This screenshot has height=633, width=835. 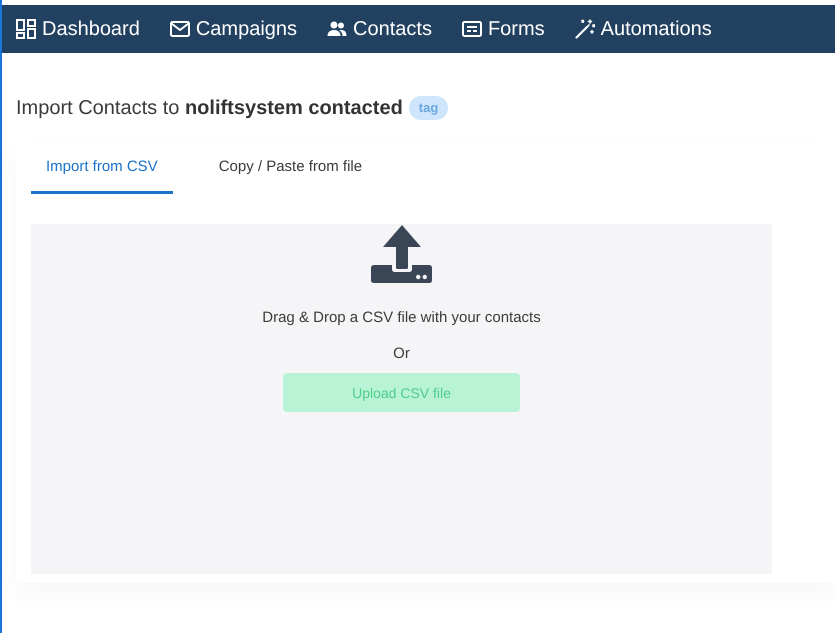 I want to click on dashboard-icon, so click(x=26, y=29).